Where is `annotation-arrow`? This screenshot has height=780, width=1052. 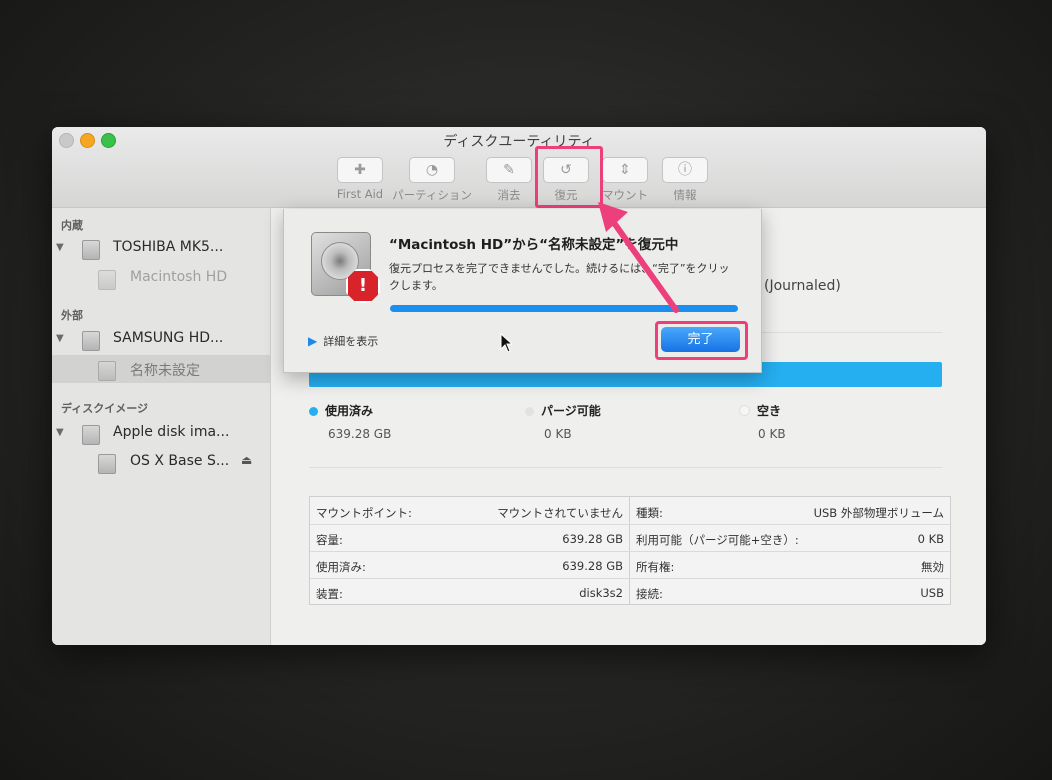 annotation-arrow is located at coordinates (638, 257).